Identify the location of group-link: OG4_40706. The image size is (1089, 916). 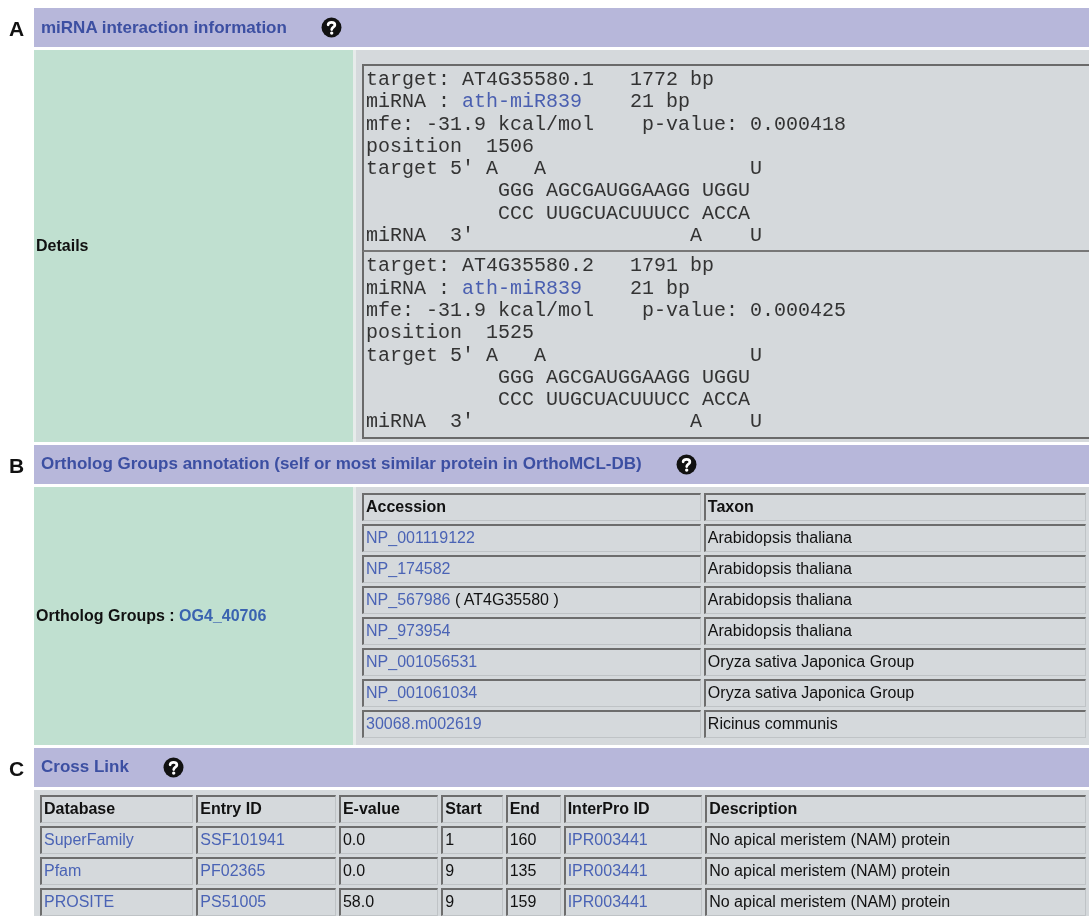
(223, 615).